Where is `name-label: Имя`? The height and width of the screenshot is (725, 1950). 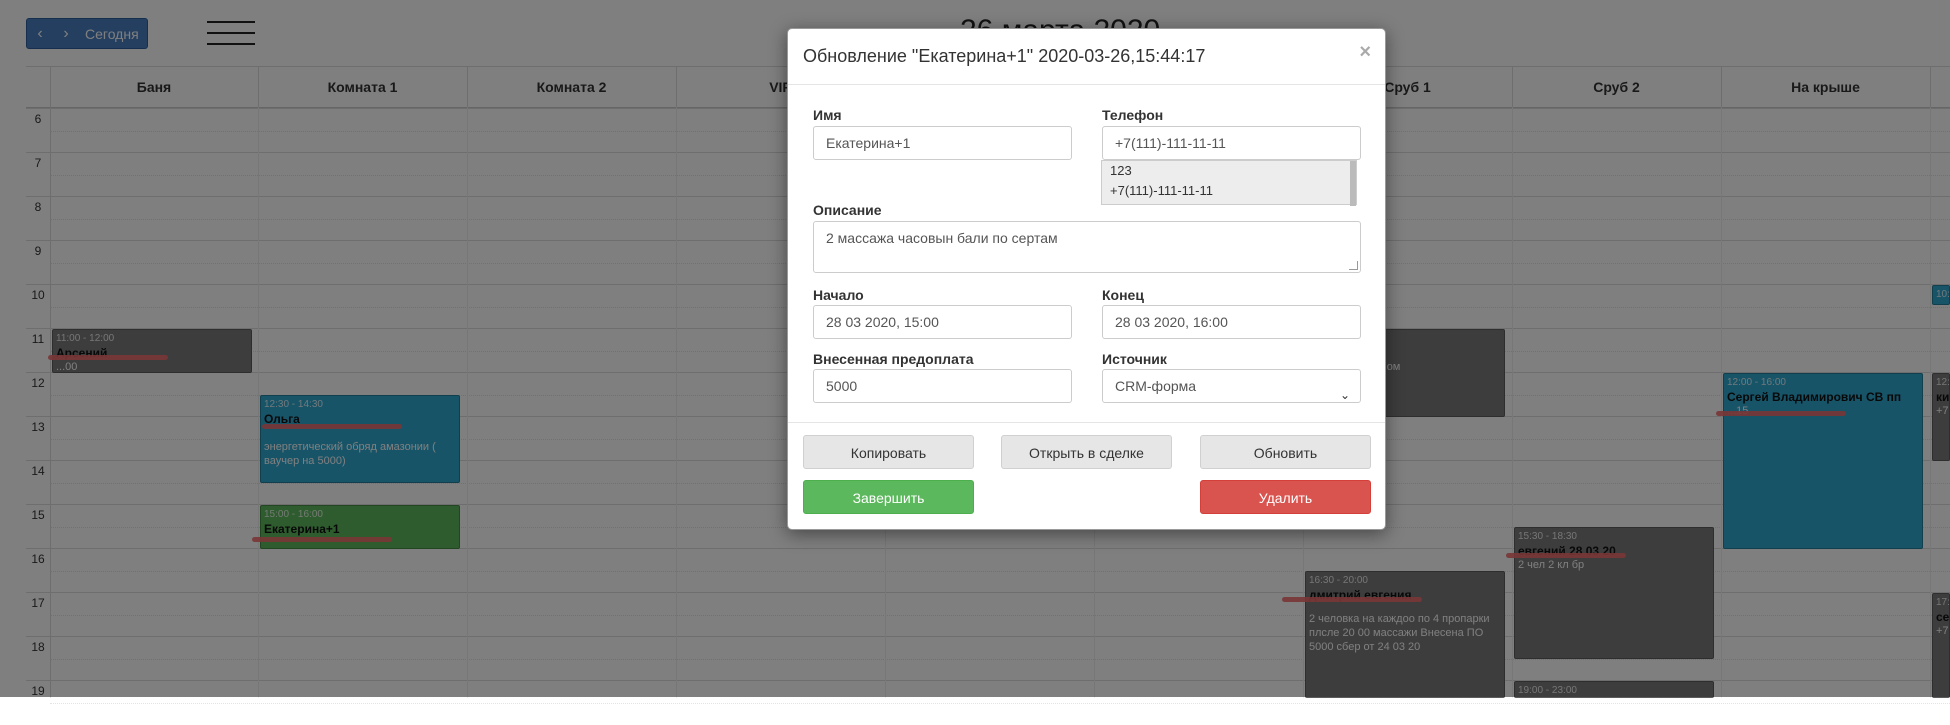
name-label: Имя is located at coordinates (827, 115).